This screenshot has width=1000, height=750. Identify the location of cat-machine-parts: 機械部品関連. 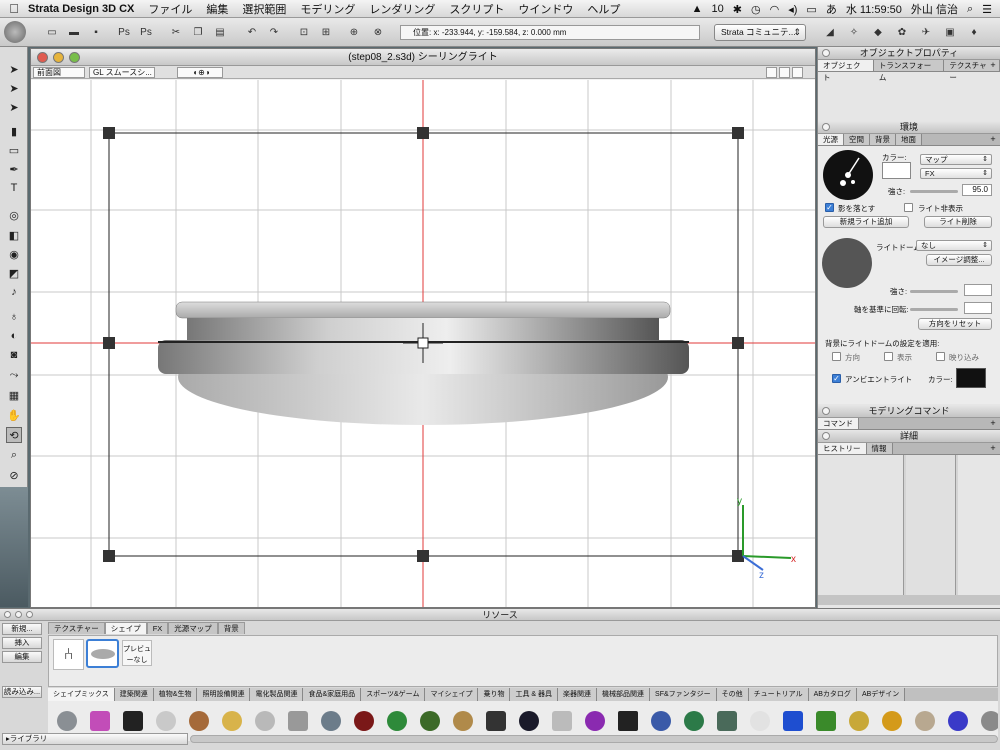
(624, 694).